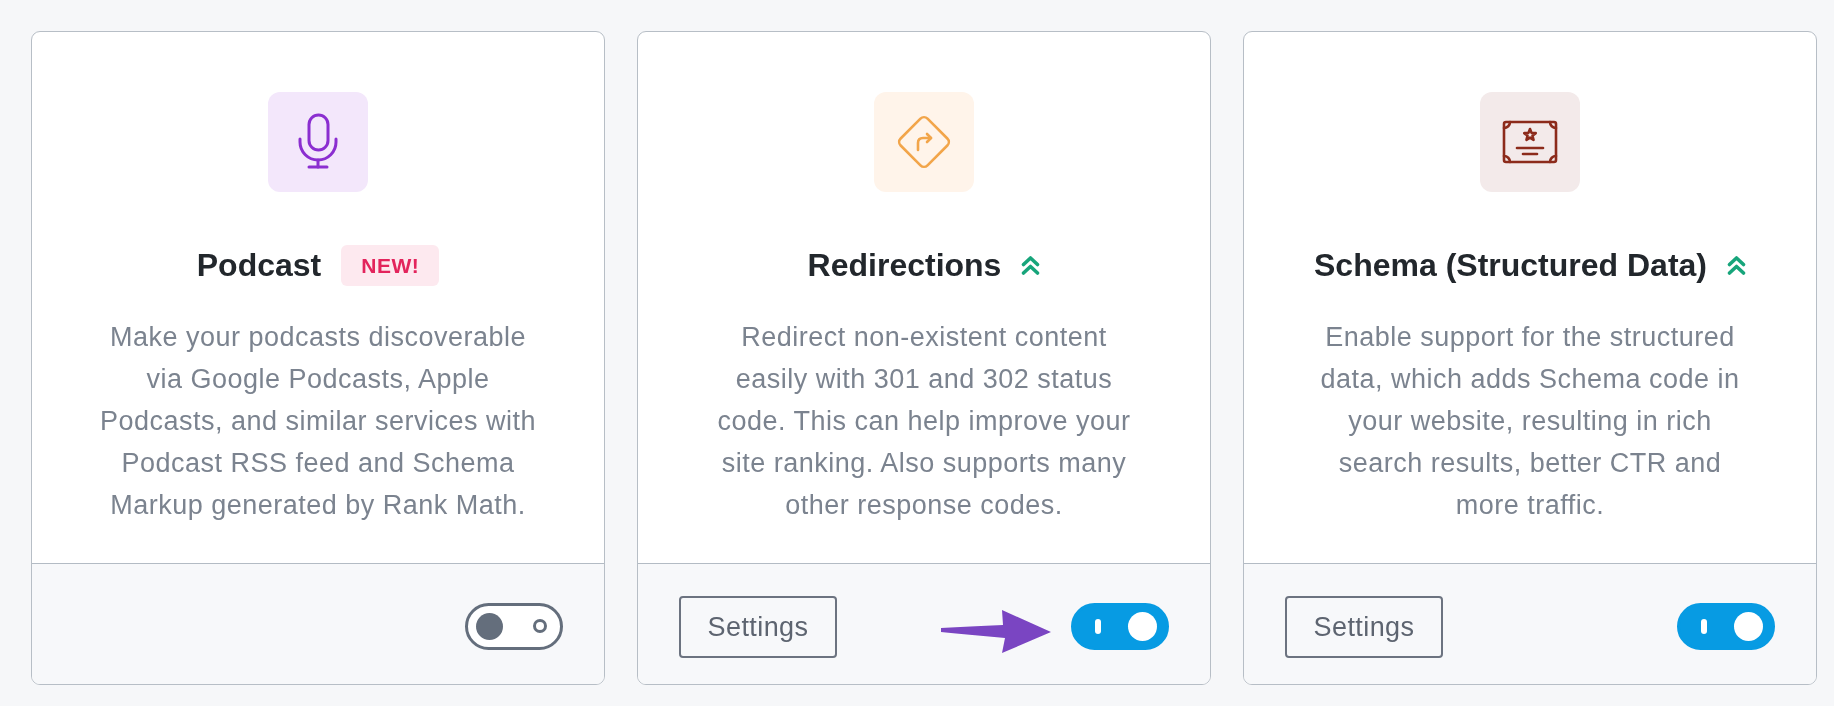 Image resolution: width=1834 pixels, height=706 pixels. I want to click on module-title: Redirections, so click(904, 265).